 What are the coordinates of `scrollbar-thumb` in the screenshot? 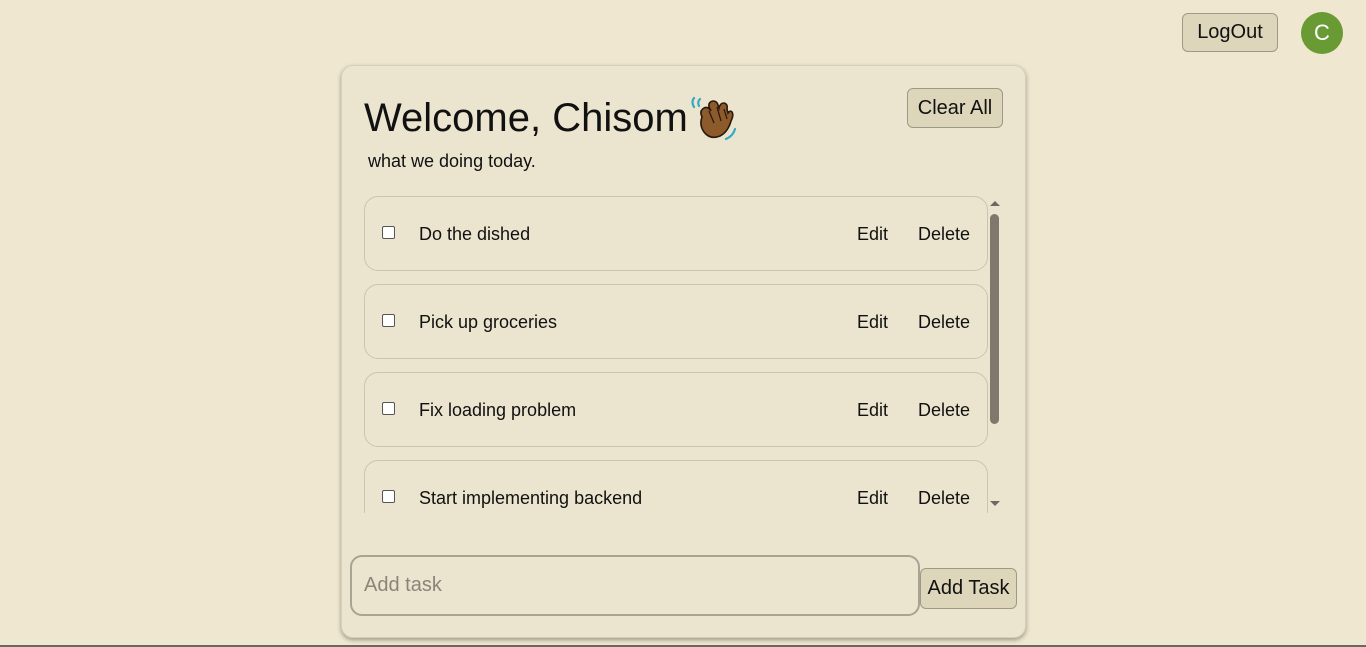 It's located at (994, 319).